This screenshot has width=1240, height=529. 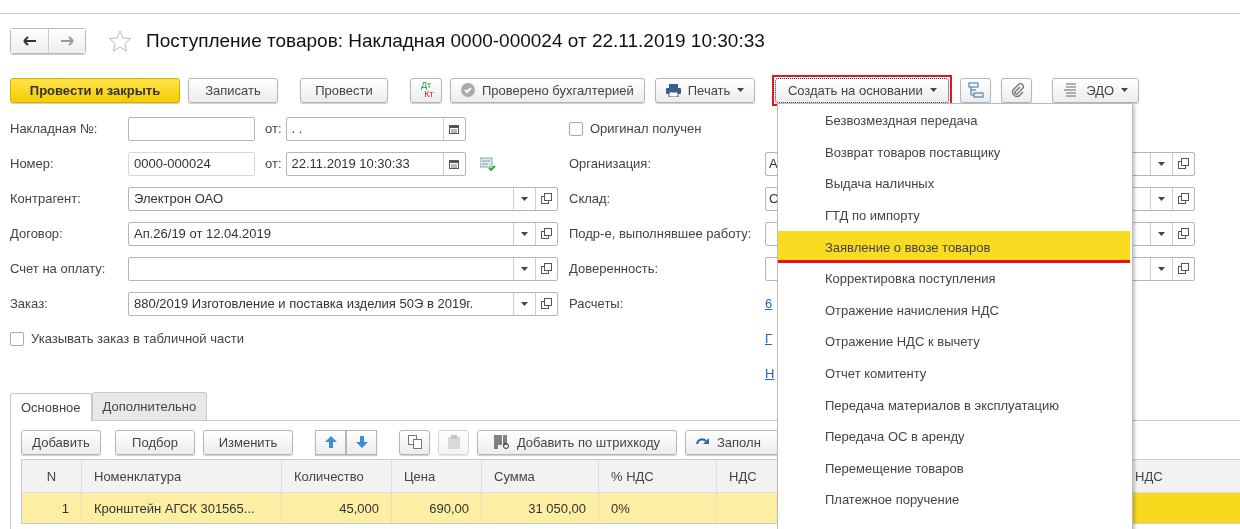 I want to click on field-label: Организация:, so click(x=611, y=164).